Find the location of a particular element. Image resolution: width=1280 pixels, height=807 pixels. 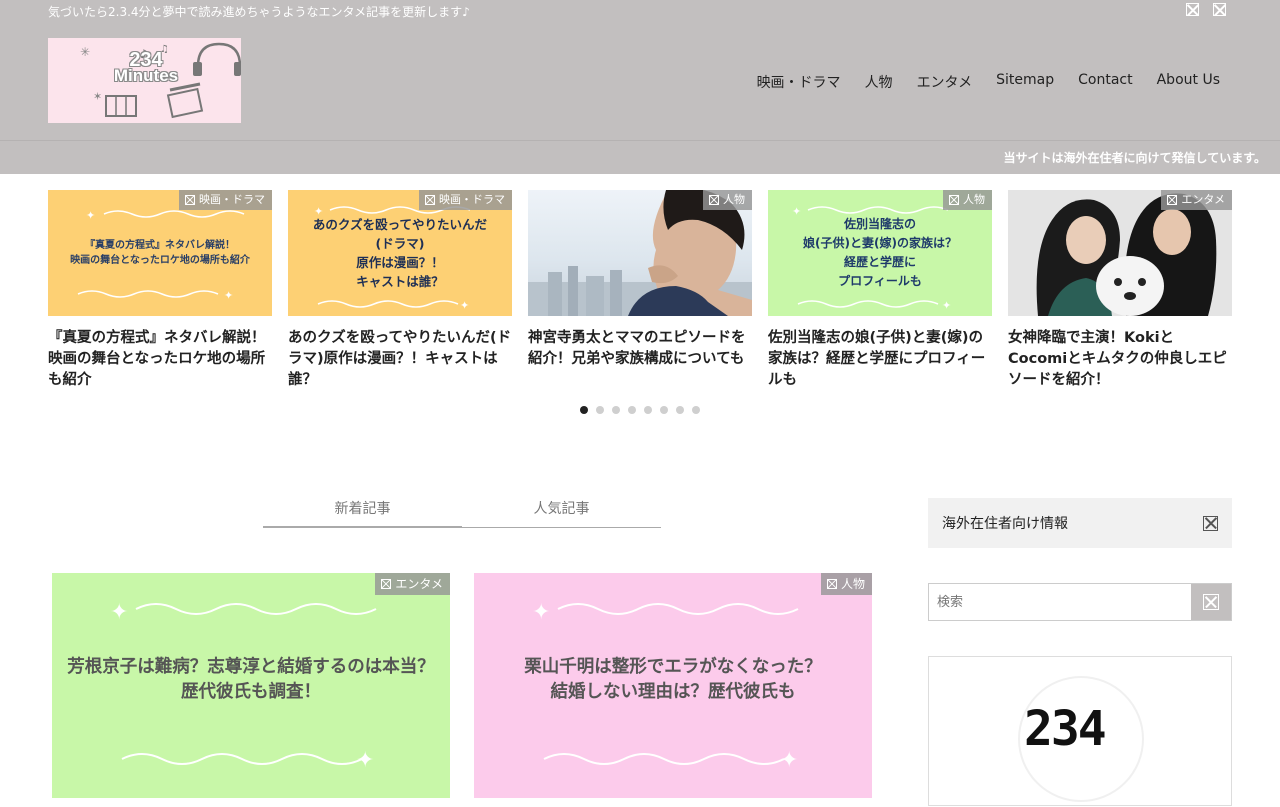

article-card: ✦ ✦ 芳根京子は難病？志尊淳と結婚するのは本当？ 歴代彼氏も調査！ エンタメ is located at coordinates (251, 685).